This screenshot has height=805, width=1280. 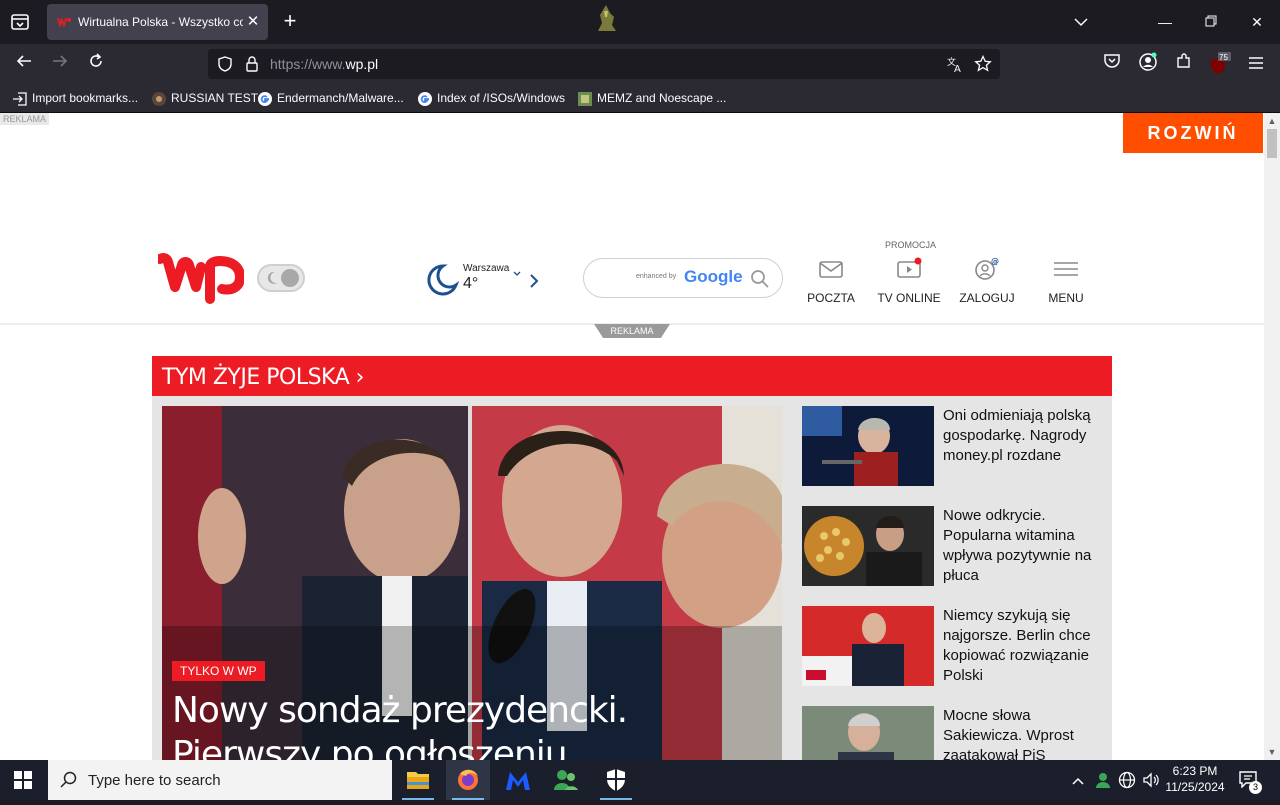 What do you see at coordinates (1066, 269) in the screenshot?
I see `hamburger-icon` at bounding box center [1066, 269].